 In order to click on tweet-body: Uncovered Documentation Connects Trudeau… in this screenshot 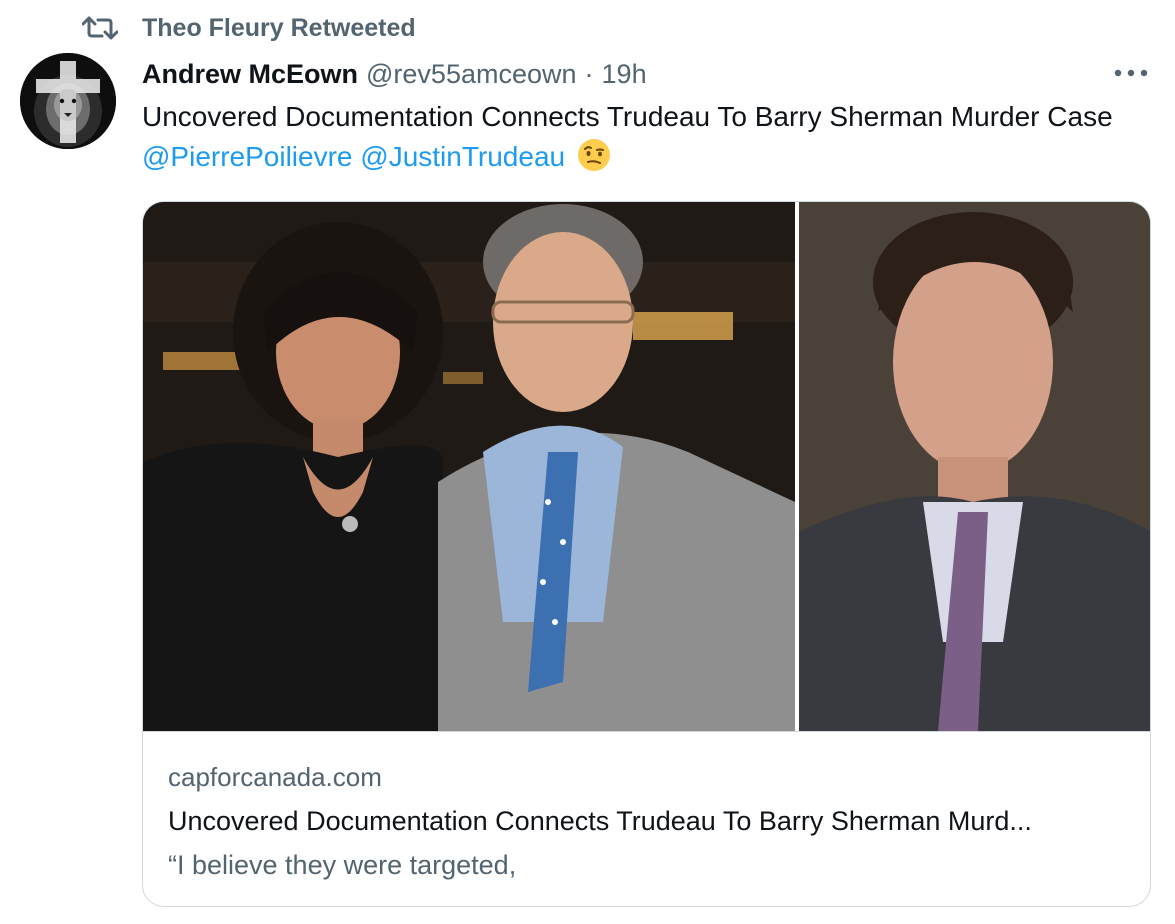, I will do `click(627, 116)`.